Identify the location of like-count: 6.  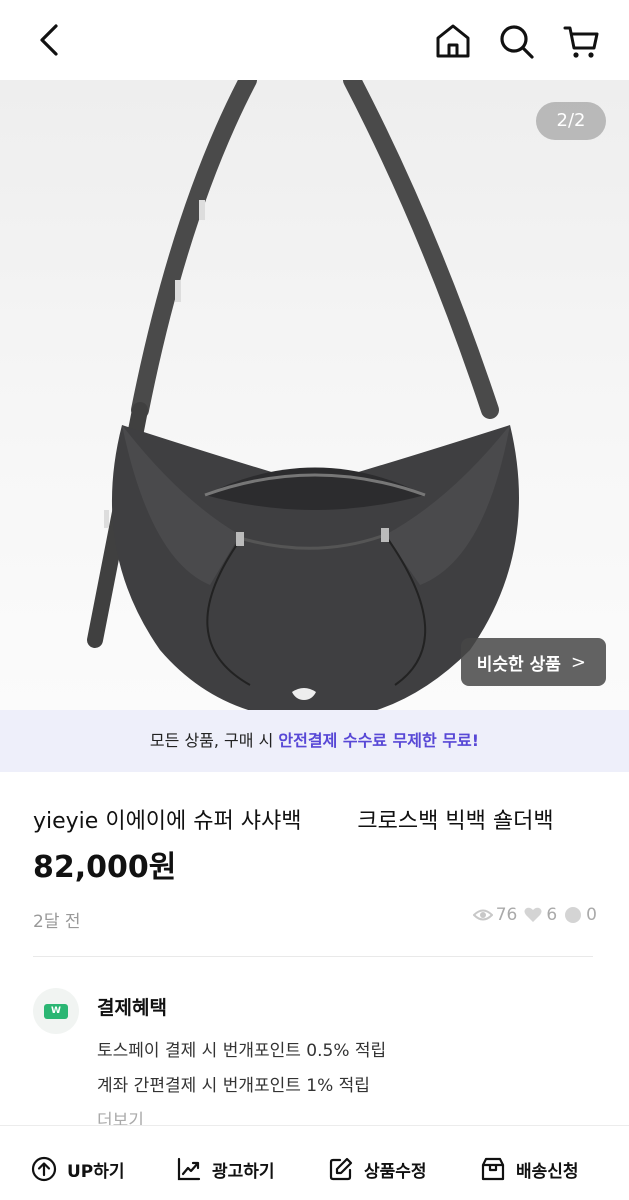
(552, 915).